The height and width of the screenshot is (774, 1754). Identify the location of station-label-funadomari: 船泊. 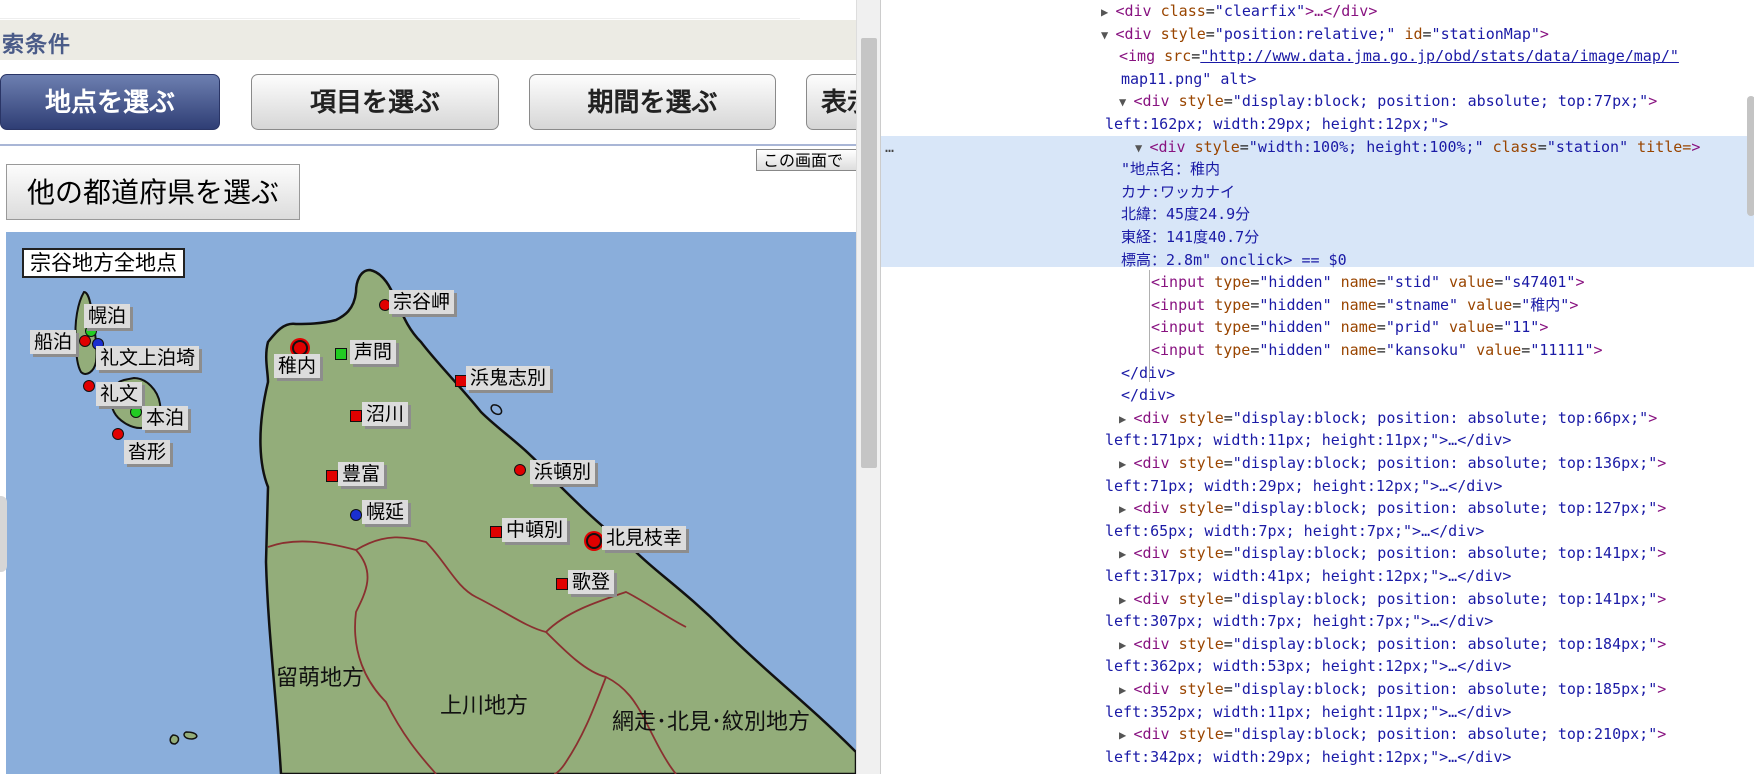
(53, 342).